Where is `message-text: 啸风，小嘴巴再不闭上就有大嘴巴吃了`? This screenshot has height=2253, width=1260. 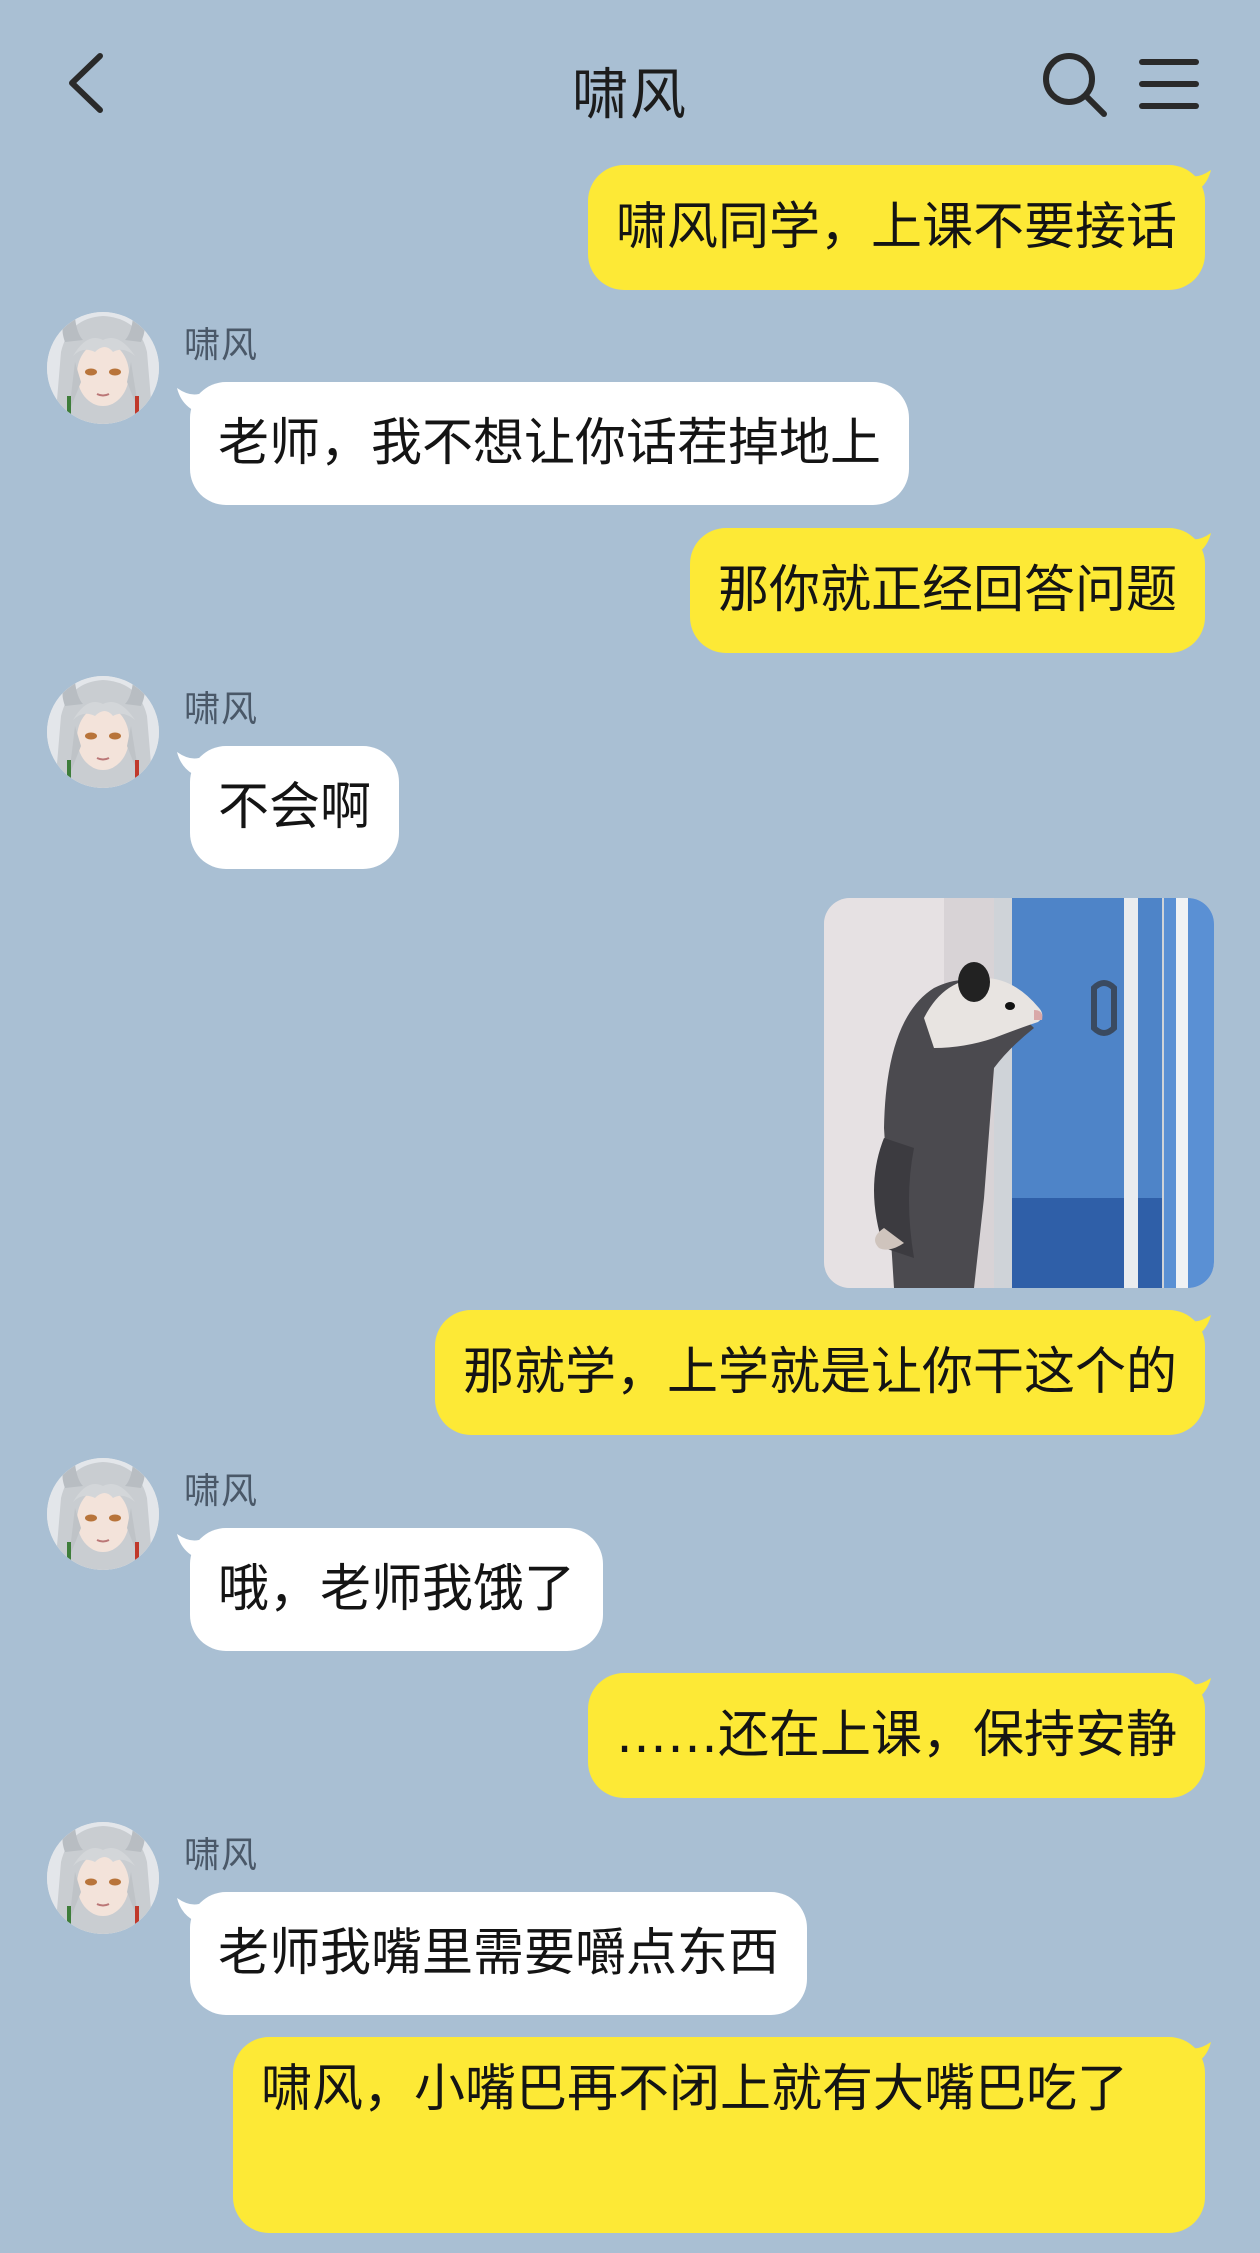 message-text: 啸风，小嘴巴再不闭上就有大嘴巴吃了 is located at coordinates (695, 2089).